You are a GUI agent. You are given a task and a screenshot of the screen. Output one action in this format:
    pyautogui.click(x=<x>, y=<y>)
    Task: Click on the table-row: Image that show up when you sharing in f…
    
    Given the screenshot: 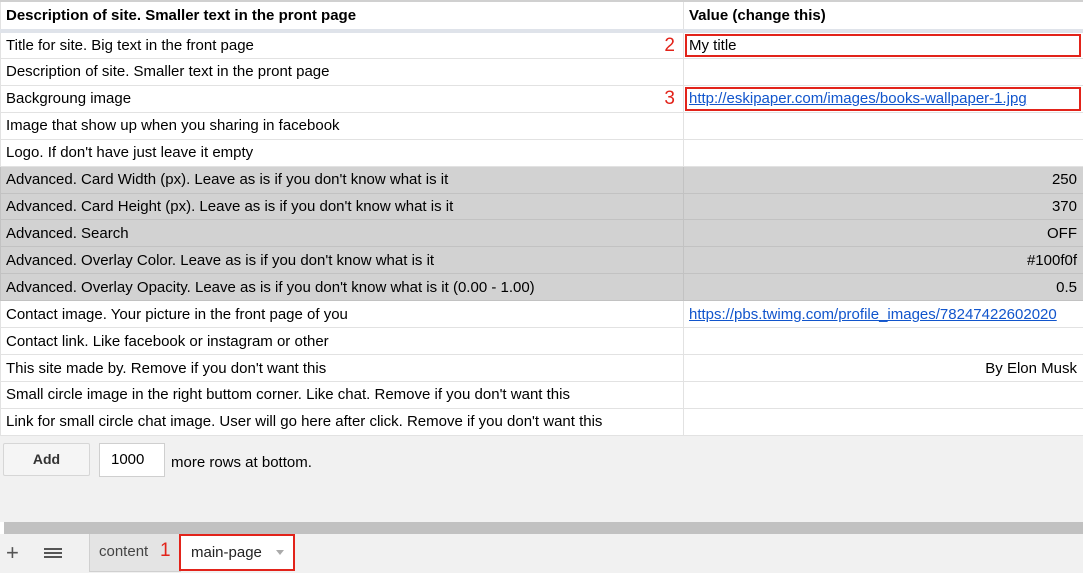 What is the action you would take?
    pyautogui.click(x=541, y=126)
    